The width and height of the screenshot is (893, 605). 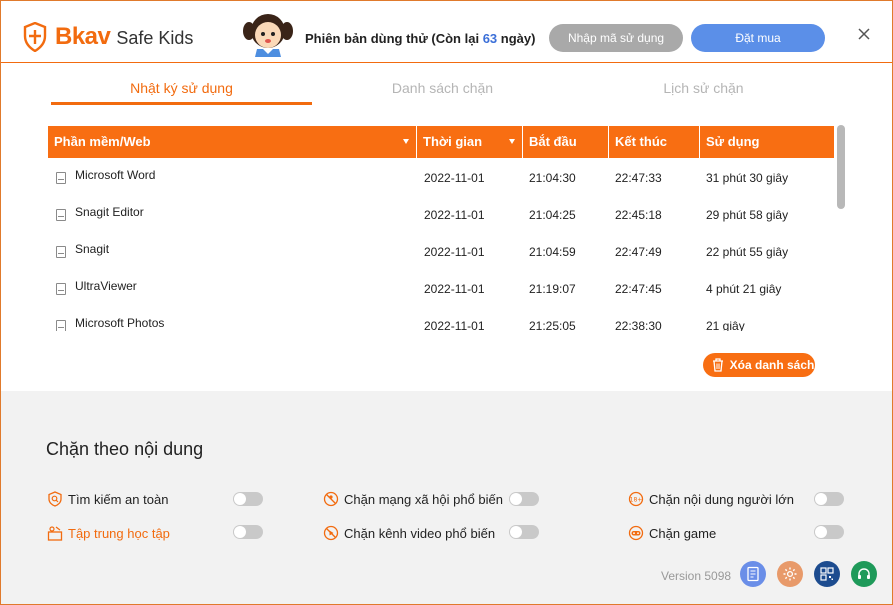 What do you see at coordinates (83, 36) in the screenshot?
I see `brand-name: Bkav` at bounding box center [83, 36].